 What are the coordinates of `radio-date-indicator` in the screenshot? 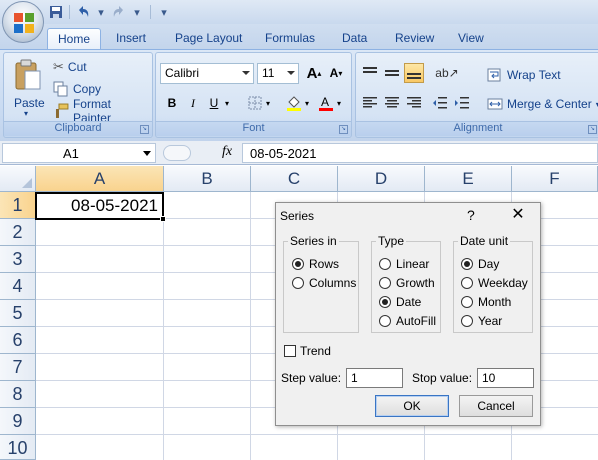 It's located at (385, 302).